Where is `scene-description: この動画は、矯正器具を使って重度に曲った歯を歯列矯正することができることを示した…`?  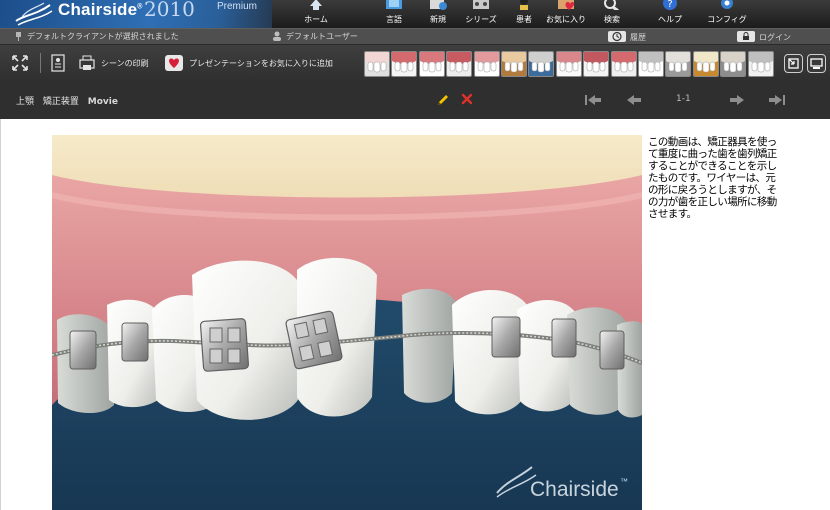
scene-description: この動画は、矯正器具を使って重度に曲った歯を歯列矯正することができることを示した… is located at coordinates (712, 178).